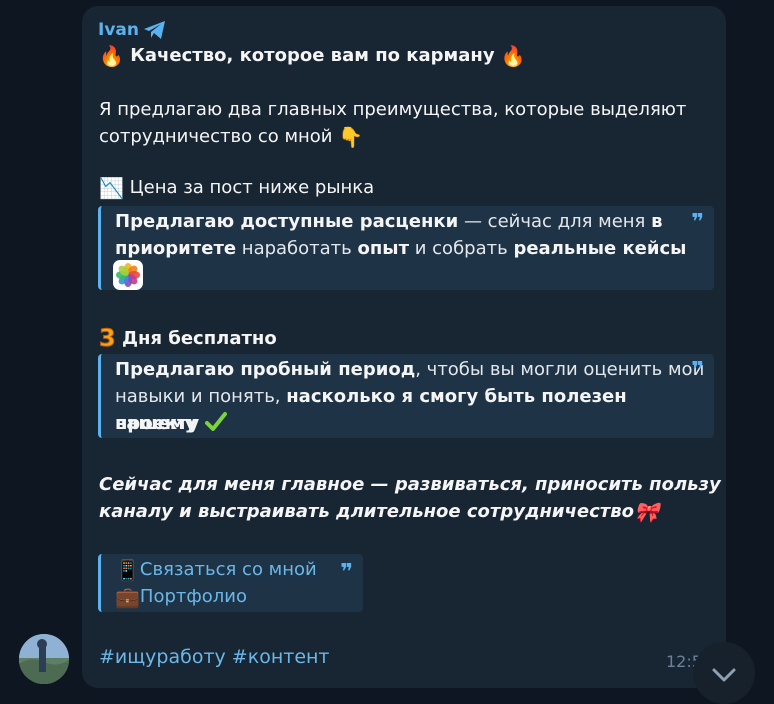 Image resolution: width=774 pixels, height=704 pixels. I want to click on headline-row: 🔥 Качество, которое вам по карману 🔥, so click(312, 56).